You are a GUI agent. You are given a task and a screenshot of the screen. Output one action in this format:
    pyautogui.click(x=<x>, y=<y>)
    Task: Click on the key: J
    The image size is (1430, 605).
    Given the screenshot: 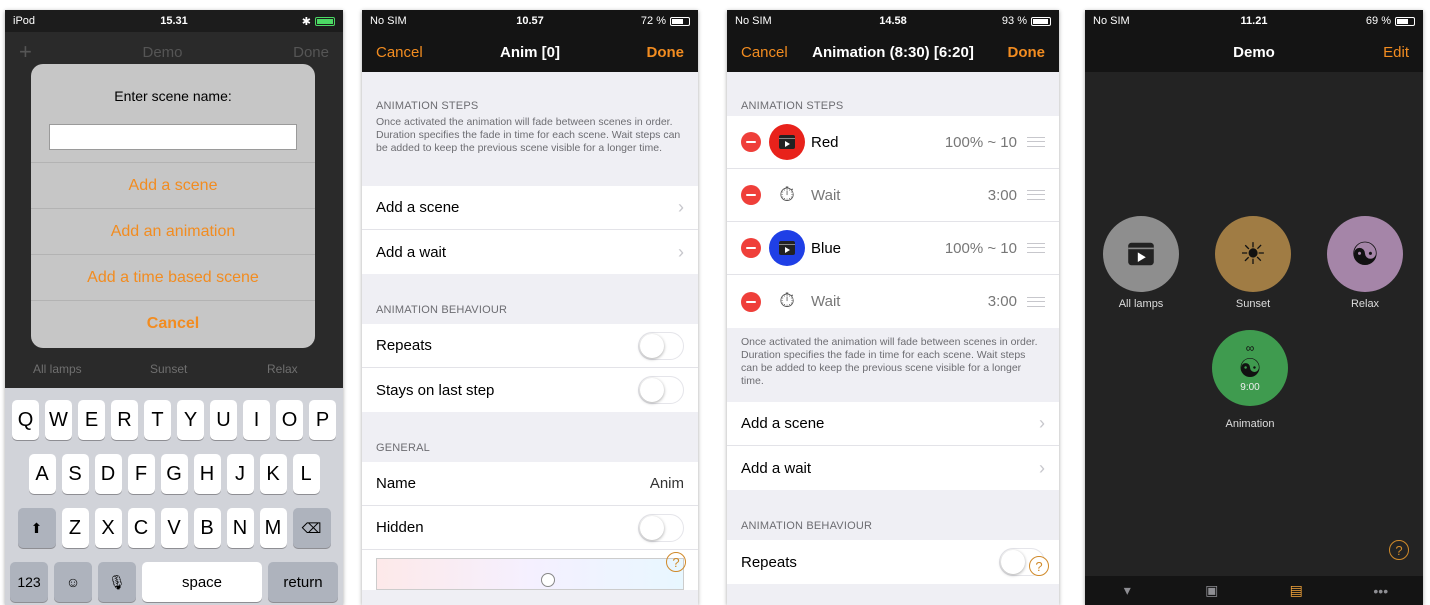 What is the action you would take?
    pyautogui.click(x=240, y=474)
    